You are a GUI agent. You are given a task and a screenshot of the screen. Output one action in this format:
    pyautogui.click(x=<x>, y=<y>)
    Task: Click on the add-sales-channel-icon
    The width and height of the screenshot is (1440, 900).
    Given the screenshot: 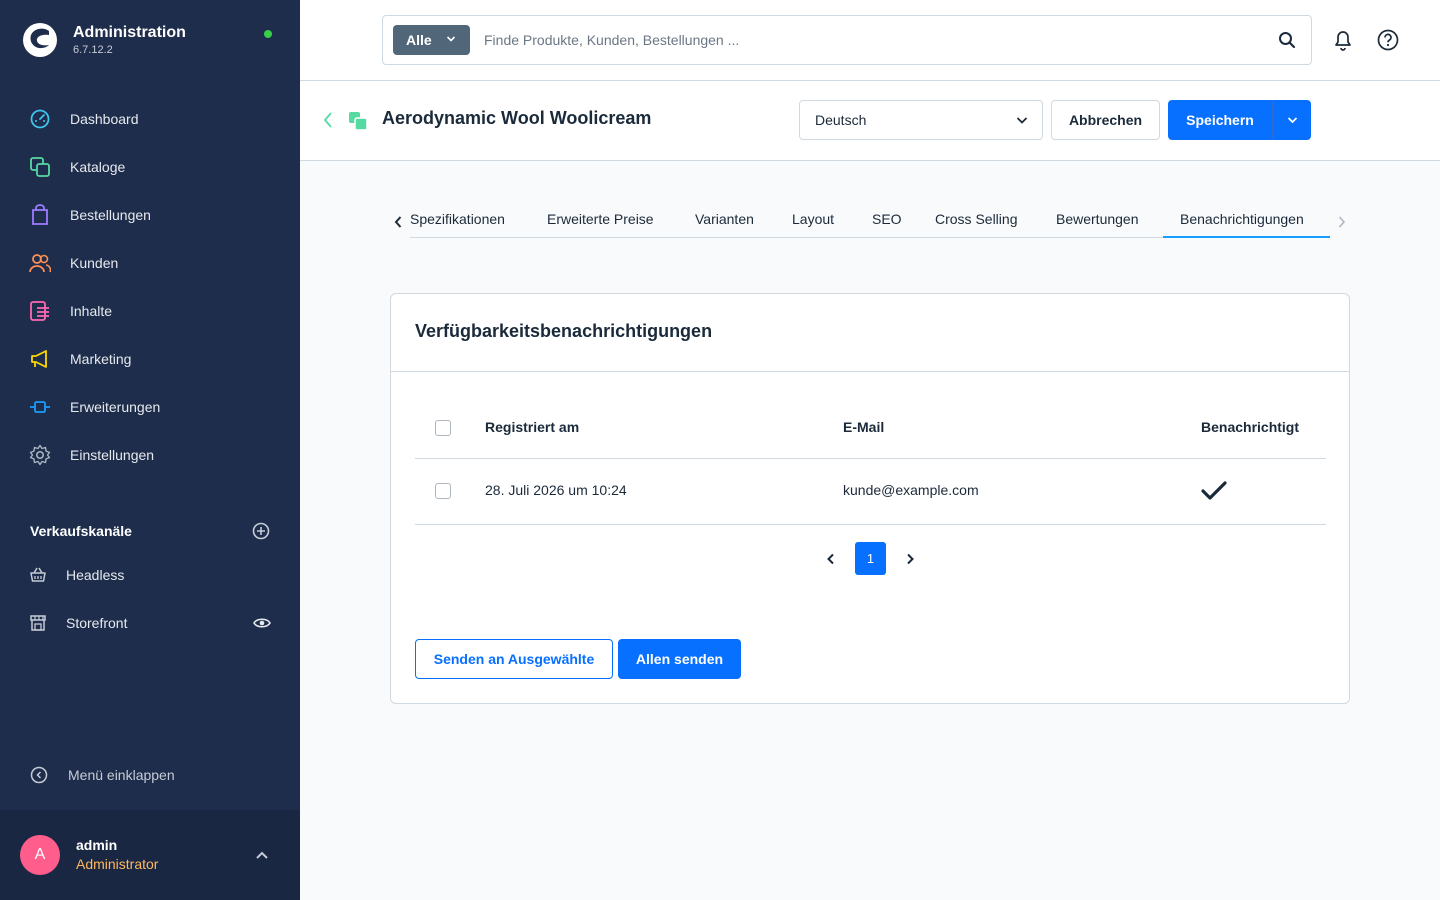 What is the action you would take?
    pyautogui.click(x=261, y=531)
    